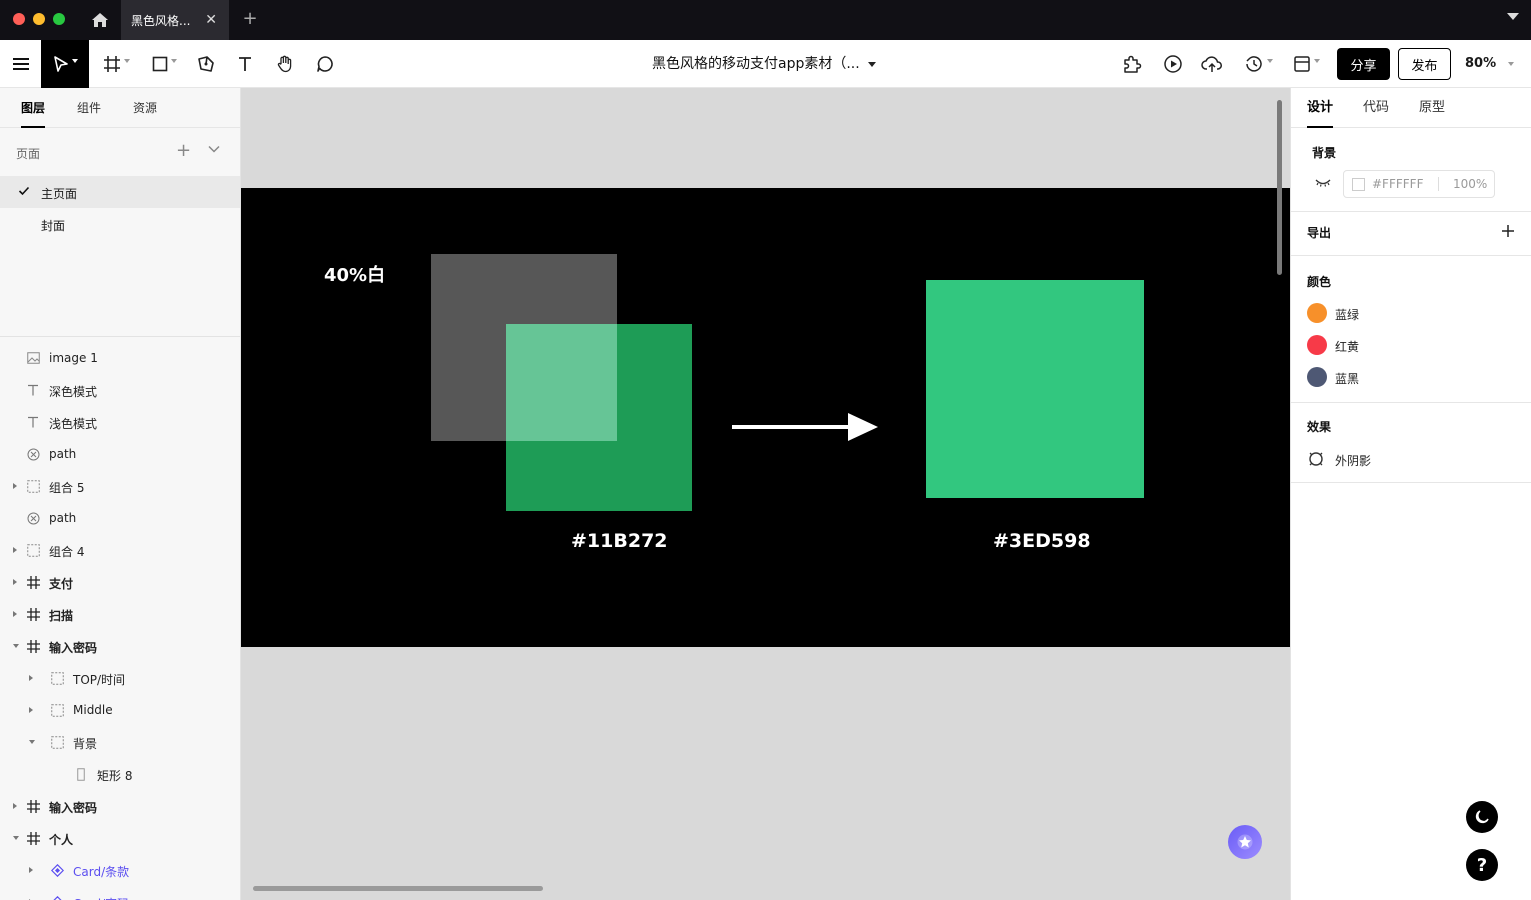 Image resolution: width=1531 pixels, height=900 pixels. Describe the element at coordinates (100, 20) in the screenshot. I see `home-icon` at that location.